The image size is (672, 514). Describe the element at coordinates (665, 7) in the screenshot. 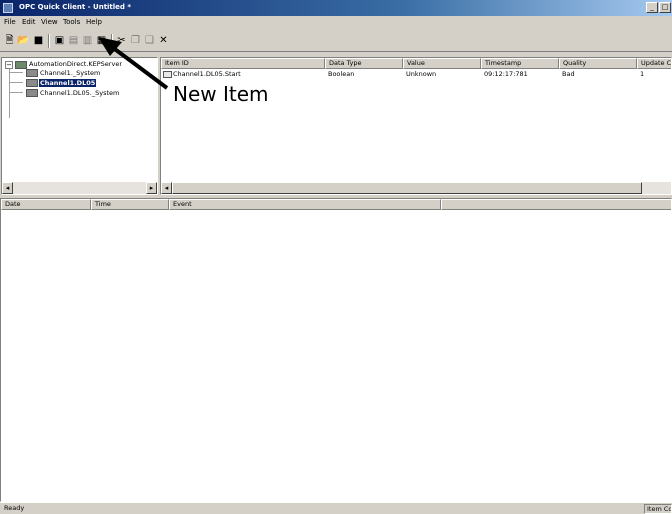

I see `maximize-button: □` at that location.